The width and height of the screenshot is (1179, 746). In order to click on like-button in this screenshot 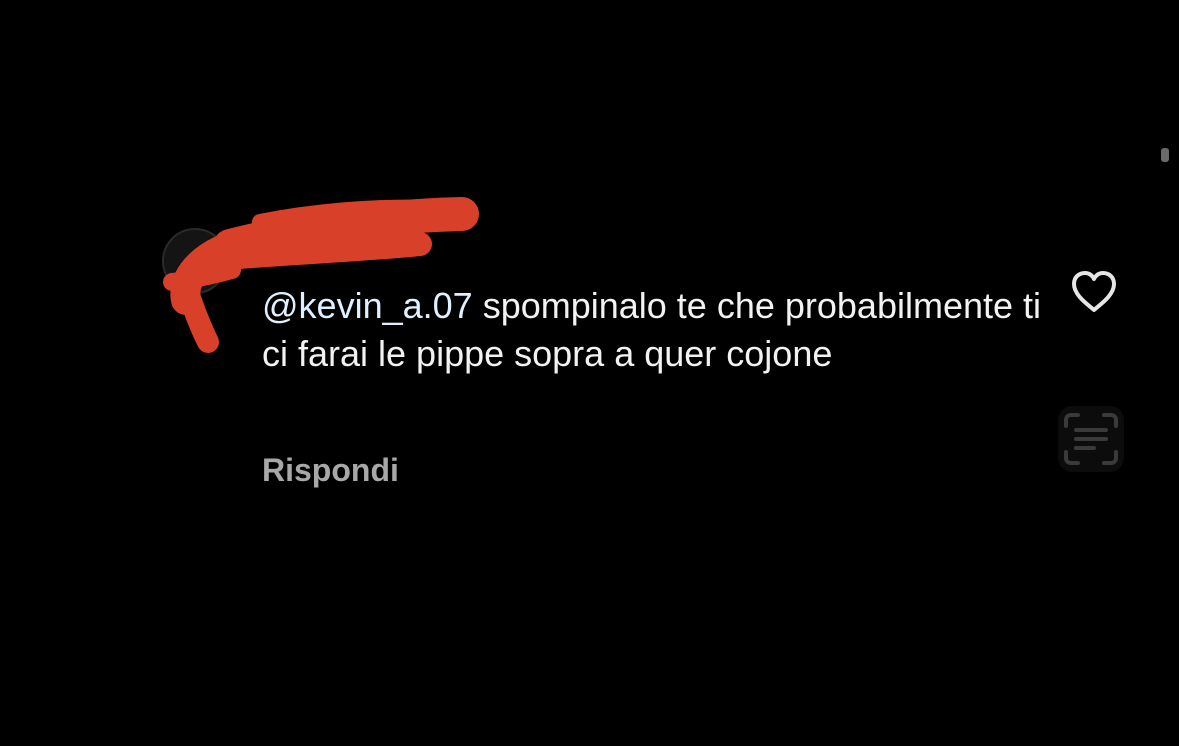, I will do `click(1094, 292)`.